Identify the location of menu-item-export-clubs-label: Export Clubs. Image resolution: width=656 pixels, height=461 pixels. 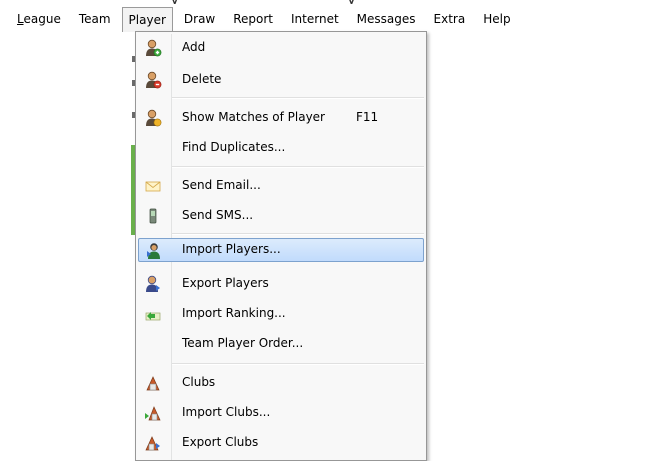
(220, 442).